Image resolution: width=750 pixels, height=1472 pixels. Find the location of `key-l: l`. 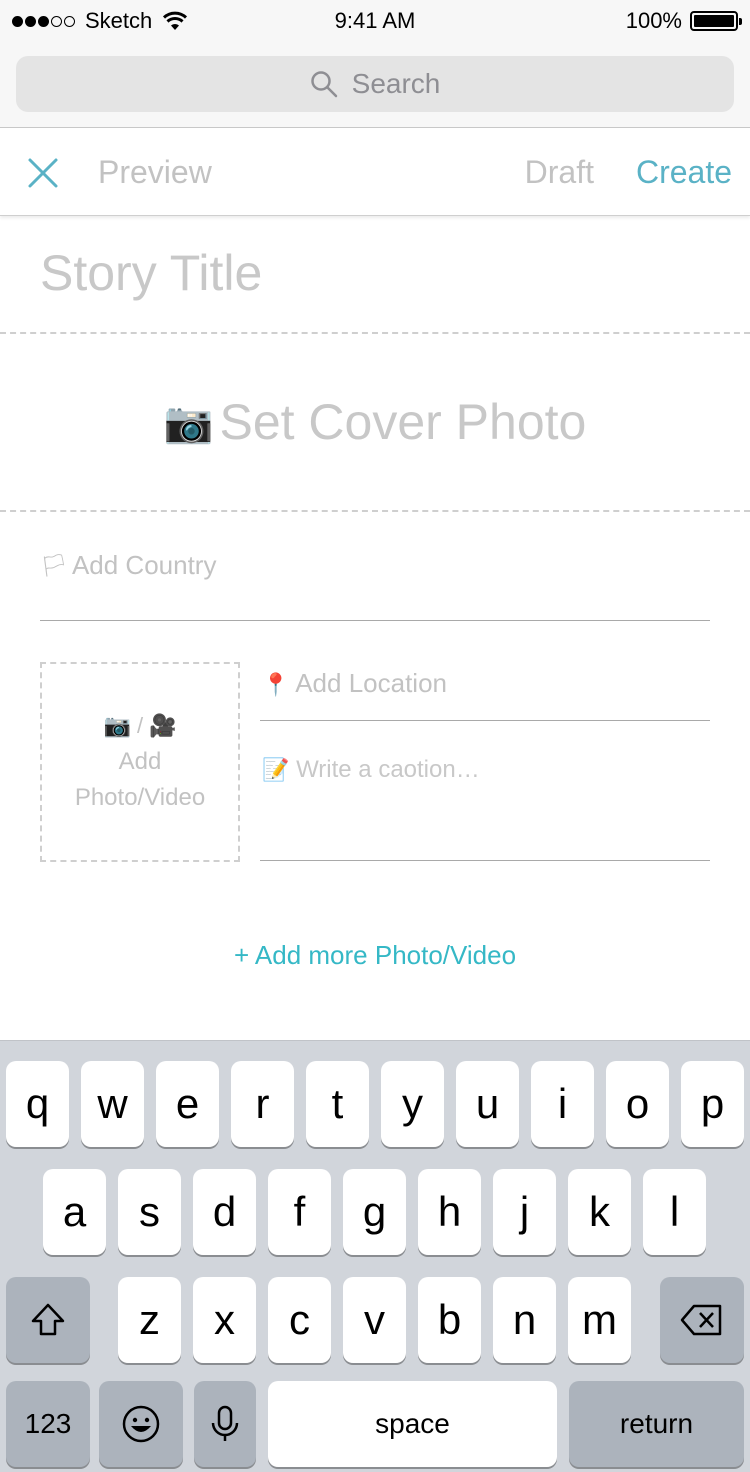

key-l: l is located at coordinates (674, 1212).